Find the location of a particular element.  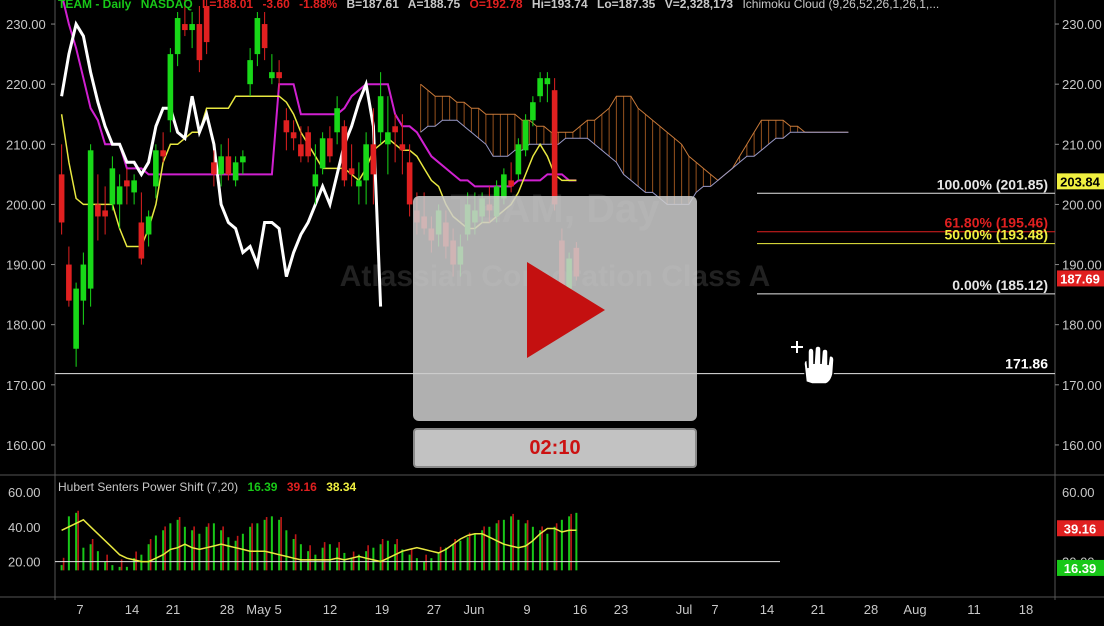

indicator-tag-label: 39.16 is located at coordinates (1080, 528).